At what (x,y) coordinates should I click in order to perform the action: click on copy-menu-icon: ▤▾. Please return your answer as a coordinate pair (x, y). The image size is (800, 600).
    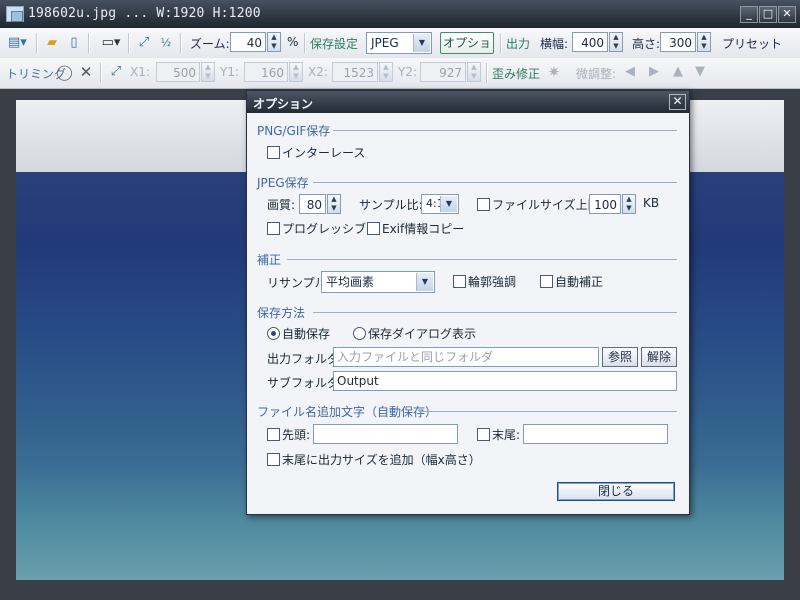
    Looking at the image, I should click on (17, 43).